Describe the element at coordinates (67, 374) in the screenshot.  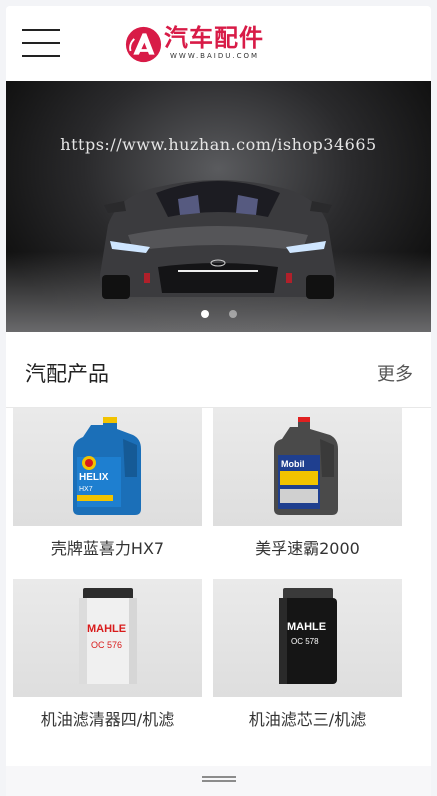
I see `section-title: 汽配产品` at that location.